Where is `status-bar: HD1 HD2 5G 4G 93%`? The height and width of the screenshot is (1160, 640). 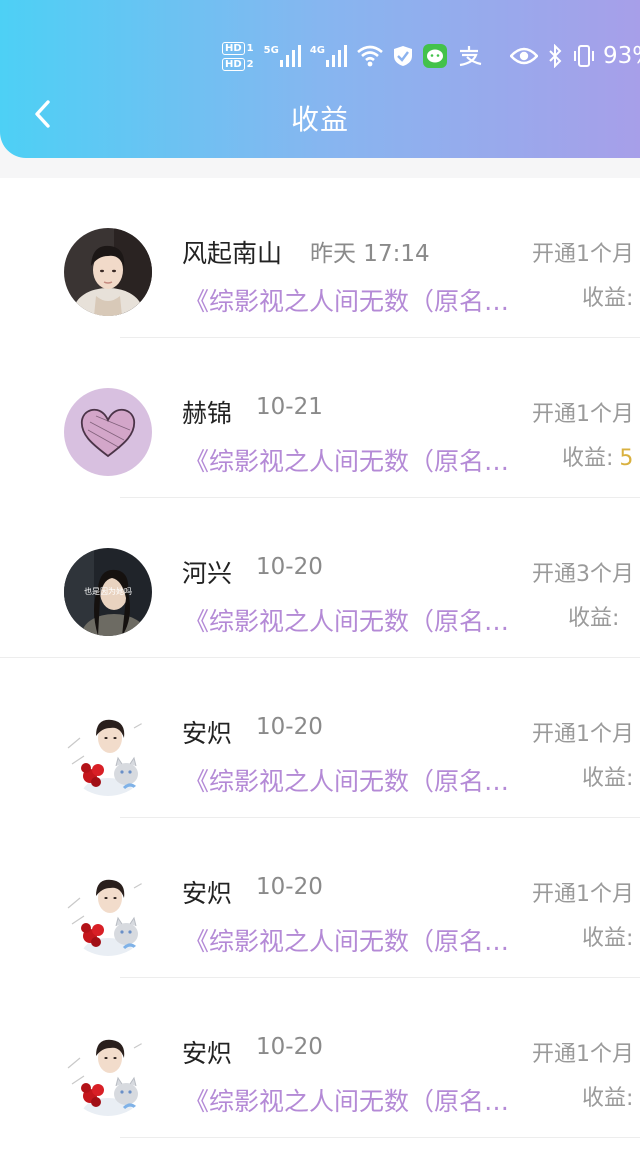 status-bar: HD1 HD2 5G 4G 93% is located at coordinates (431, 56).